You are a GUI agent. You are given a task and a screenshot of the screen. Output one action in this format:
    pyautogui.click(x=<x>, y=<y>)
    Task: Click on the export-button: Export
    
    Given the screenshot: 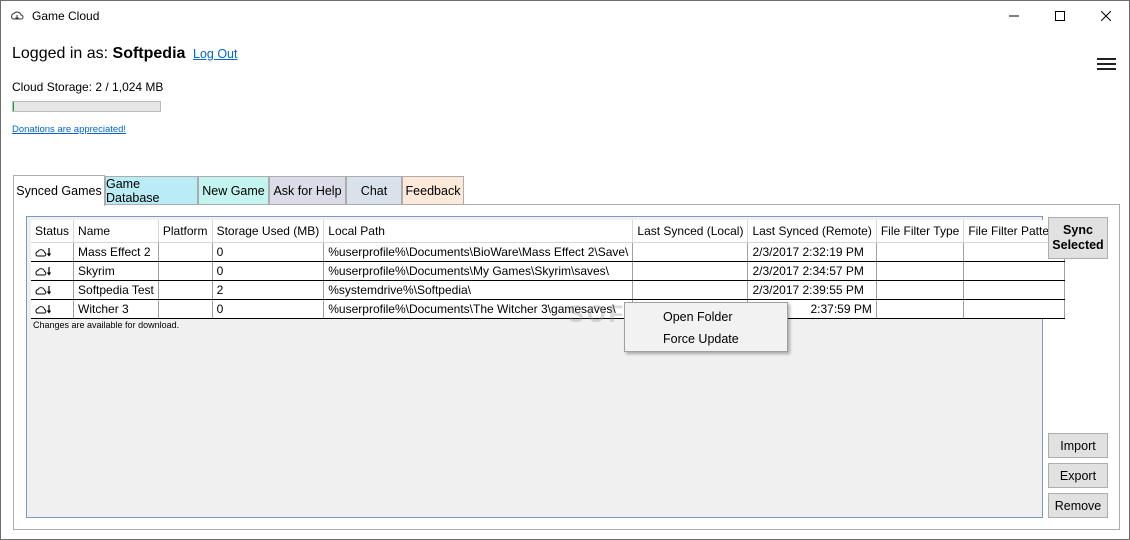 What is the action you would take?
    pyautogui.click(x=1078, y=475)
    